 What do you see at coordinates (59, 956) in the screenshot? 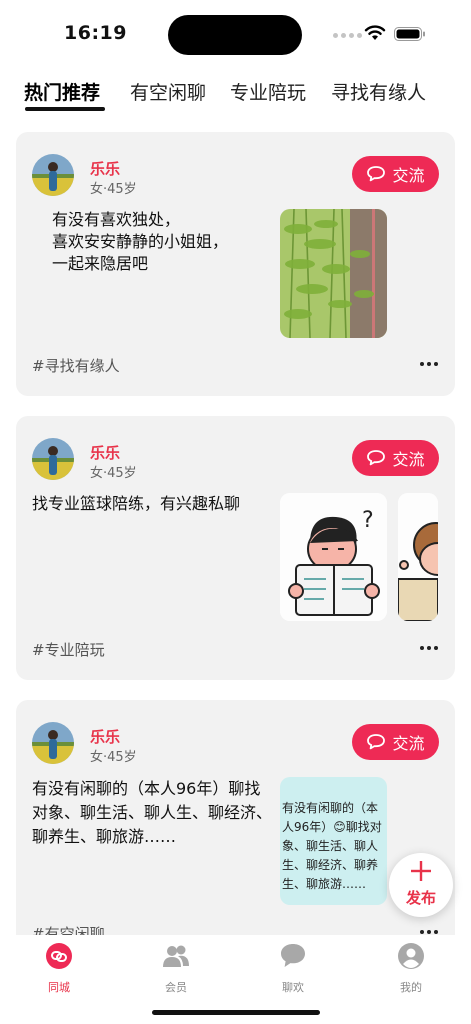
I see `city-icon` at bounding box center [59, 956].